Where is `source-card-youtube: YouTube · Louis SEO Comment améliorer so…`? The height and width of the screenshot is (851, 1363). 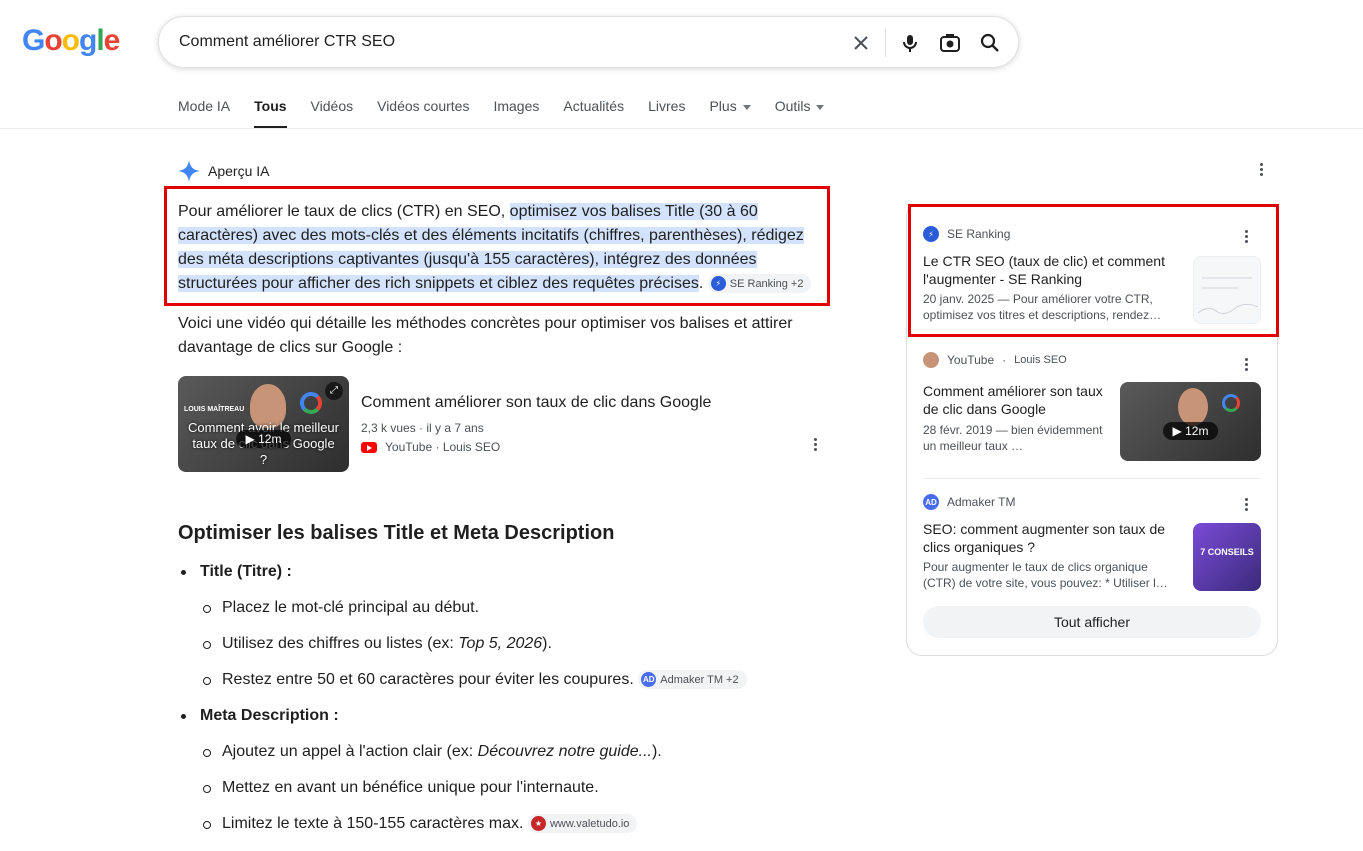
source-card-youtube: YouTube · Louis SEO Comment améliorer so… is located at coordinates (1093, 408).